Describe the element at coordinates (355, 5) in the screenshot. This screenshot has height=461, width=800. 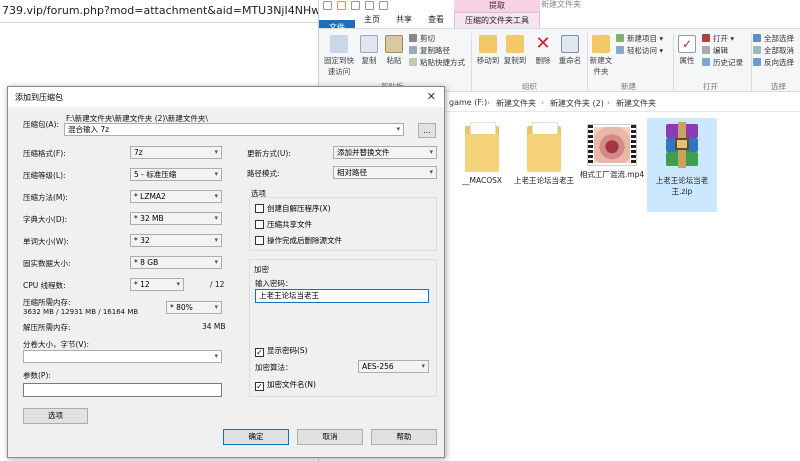
I see `check-icon` at that location.